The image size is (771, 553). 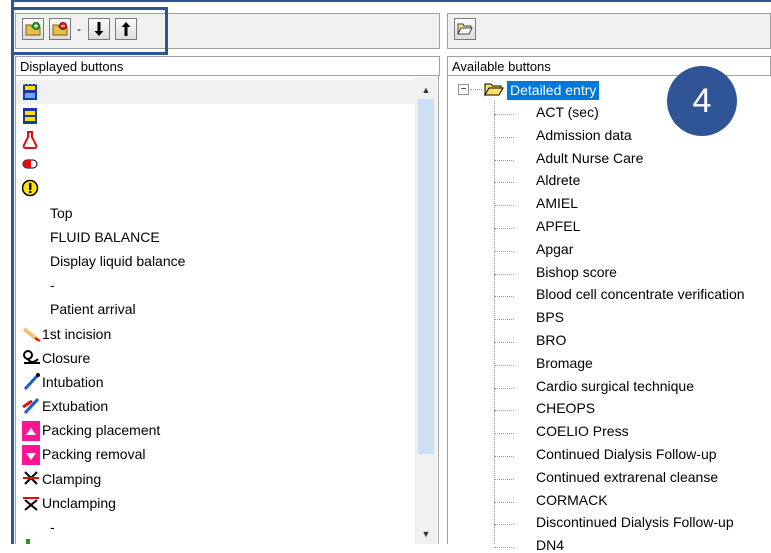 I want to click on tree-item: DN4, so click(x=550, y=545).